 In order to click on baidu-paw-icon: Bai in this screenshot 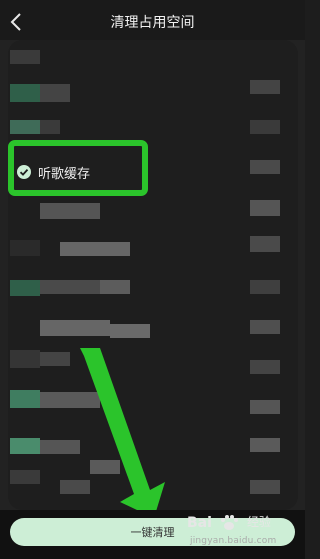, I will do `click(212, 523)`.